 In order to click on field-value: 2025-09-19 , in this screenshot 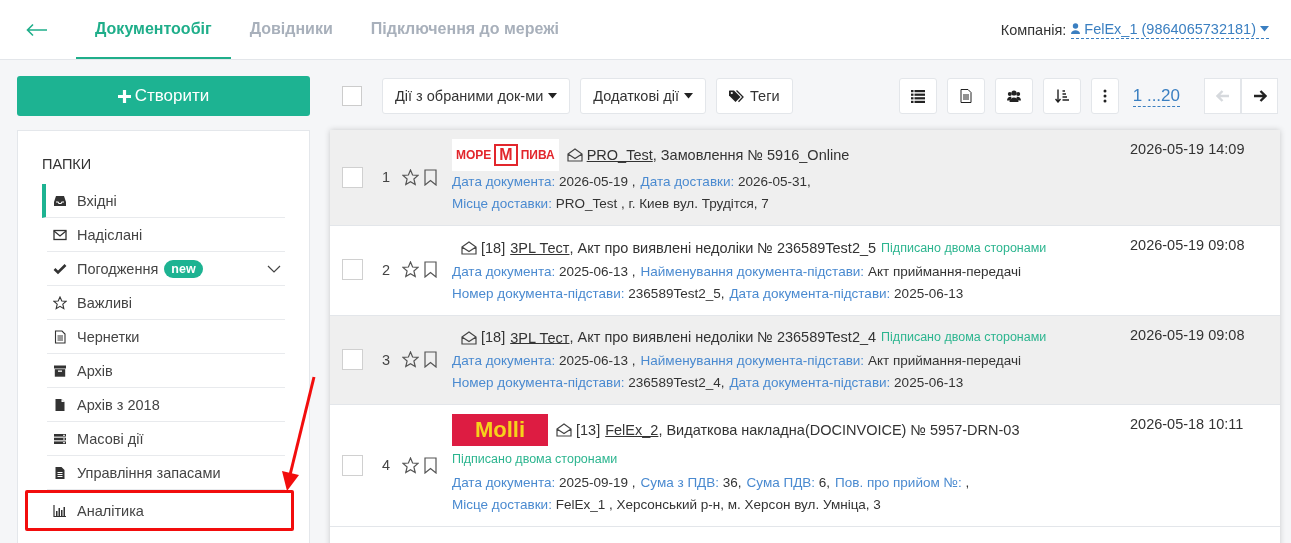, I will do `click(597, 482)`.